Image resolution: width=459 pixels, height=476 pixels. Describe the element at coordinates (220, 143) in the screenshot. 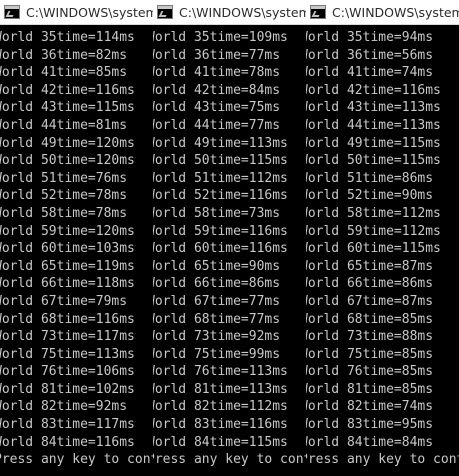

I see `console-line: World 49time=113ms` at that location.